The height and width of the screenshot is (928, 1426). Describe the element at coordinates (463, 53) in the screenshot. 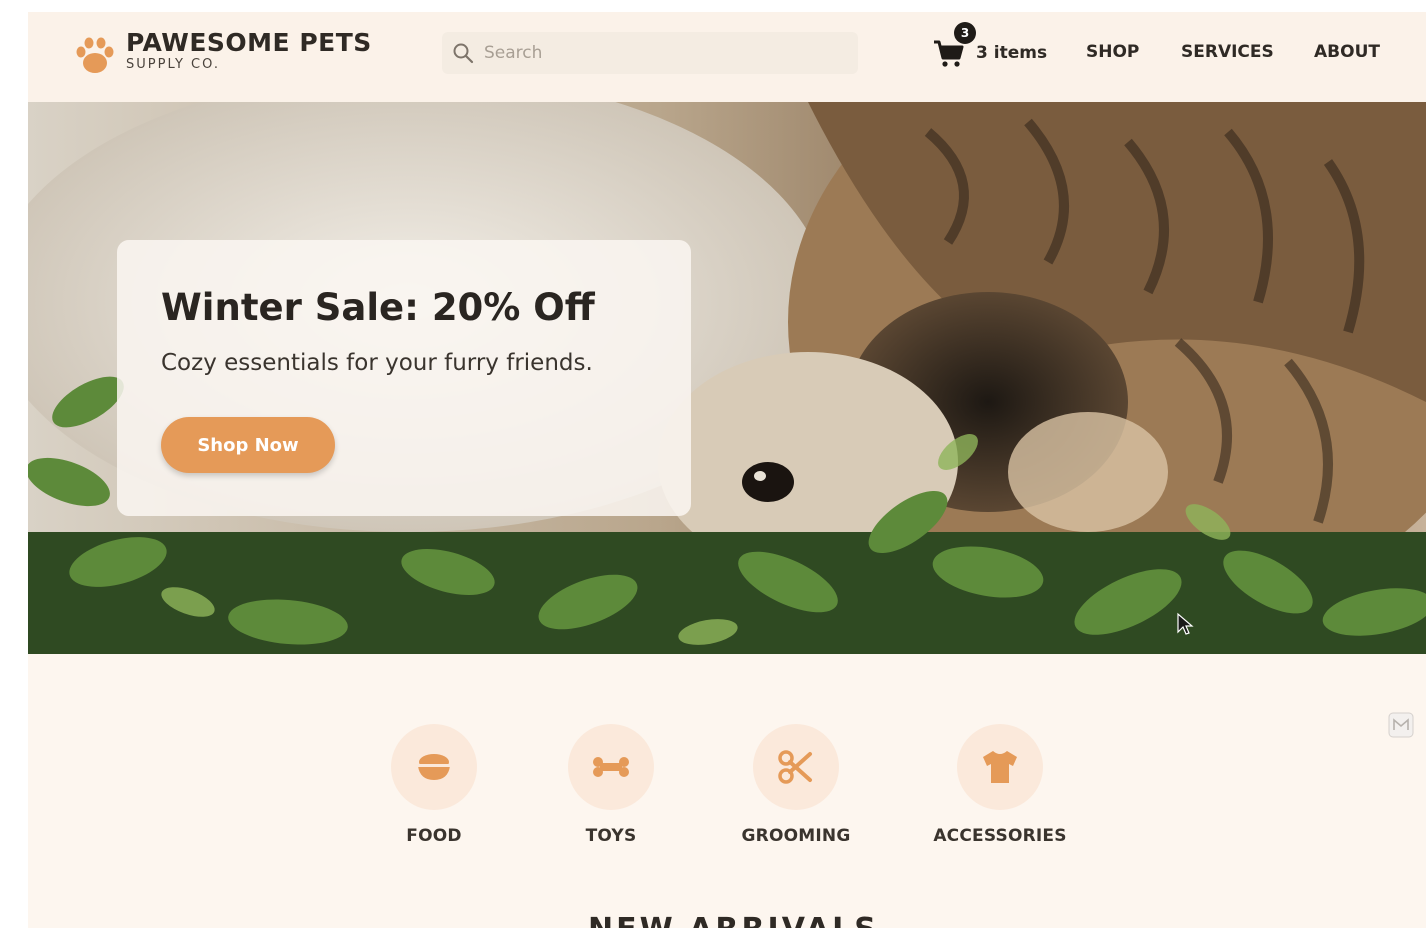

I see `search-icon` at that location.